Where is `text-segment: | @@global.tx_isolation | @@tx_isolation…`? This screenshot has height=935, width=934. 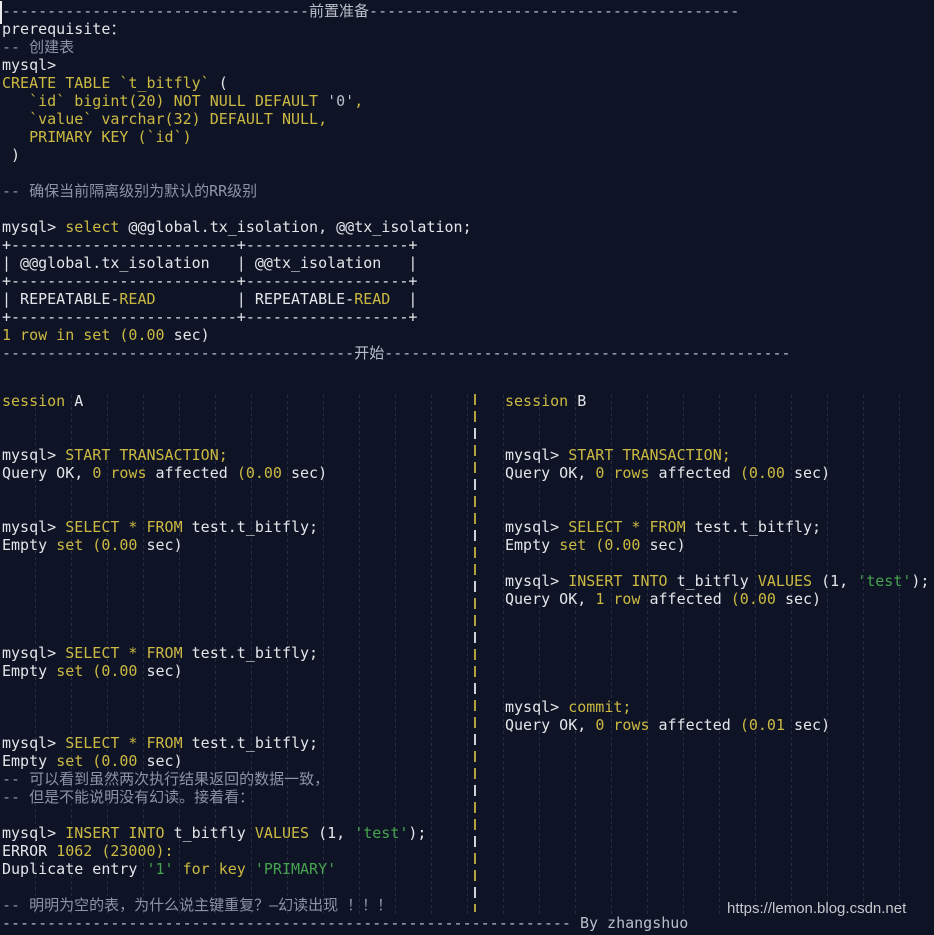 text-segment: | @@global.tx_isolation | @@tx_isolation… is located at coordinates (210, 263).